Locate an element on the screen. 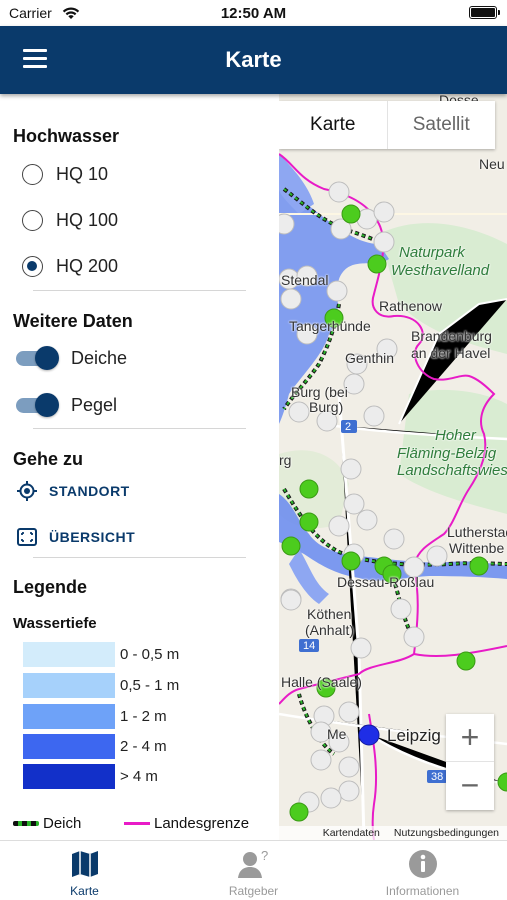 The image size is (507, 900). wassertiefe-title: Wassertiefe is located at coordinates (55, 623).